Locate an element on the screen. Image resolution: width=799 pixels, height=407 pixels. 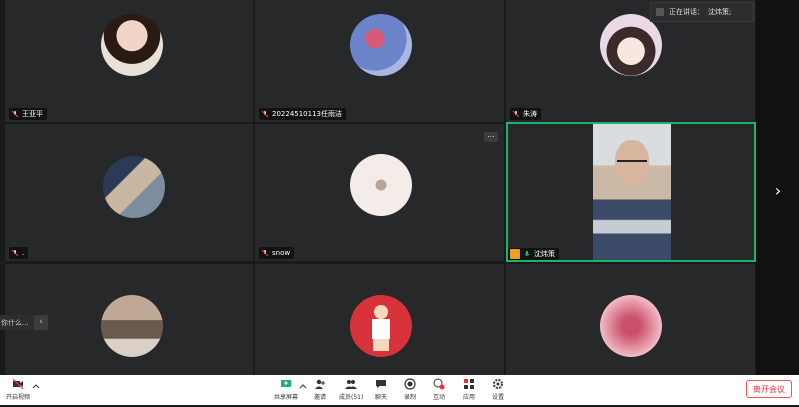
leave-meeting-button: 离开会议 is located at coordinates (769, 389).